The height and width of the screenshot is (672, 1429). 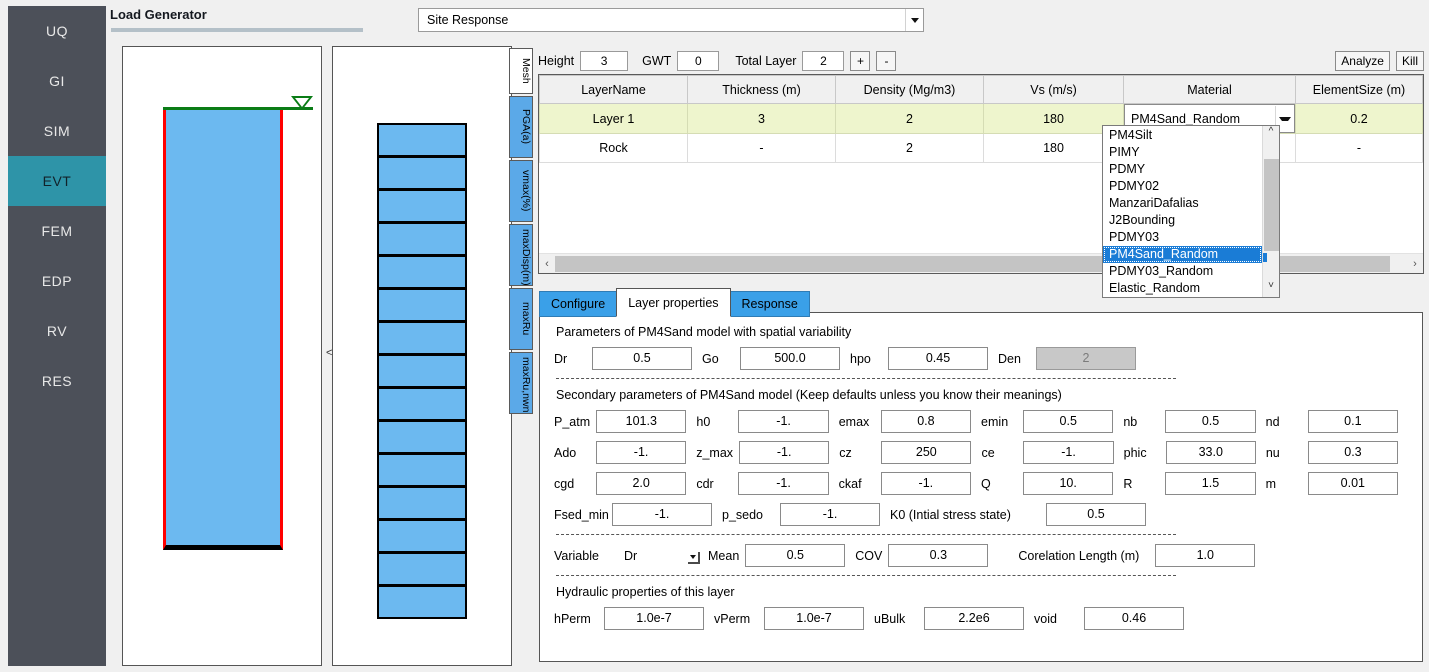 What do you see at coordinates (521, 191) in the screenshot?
I see `result-tab-vmax: vmax(%)` at bounding box center [521, 191].